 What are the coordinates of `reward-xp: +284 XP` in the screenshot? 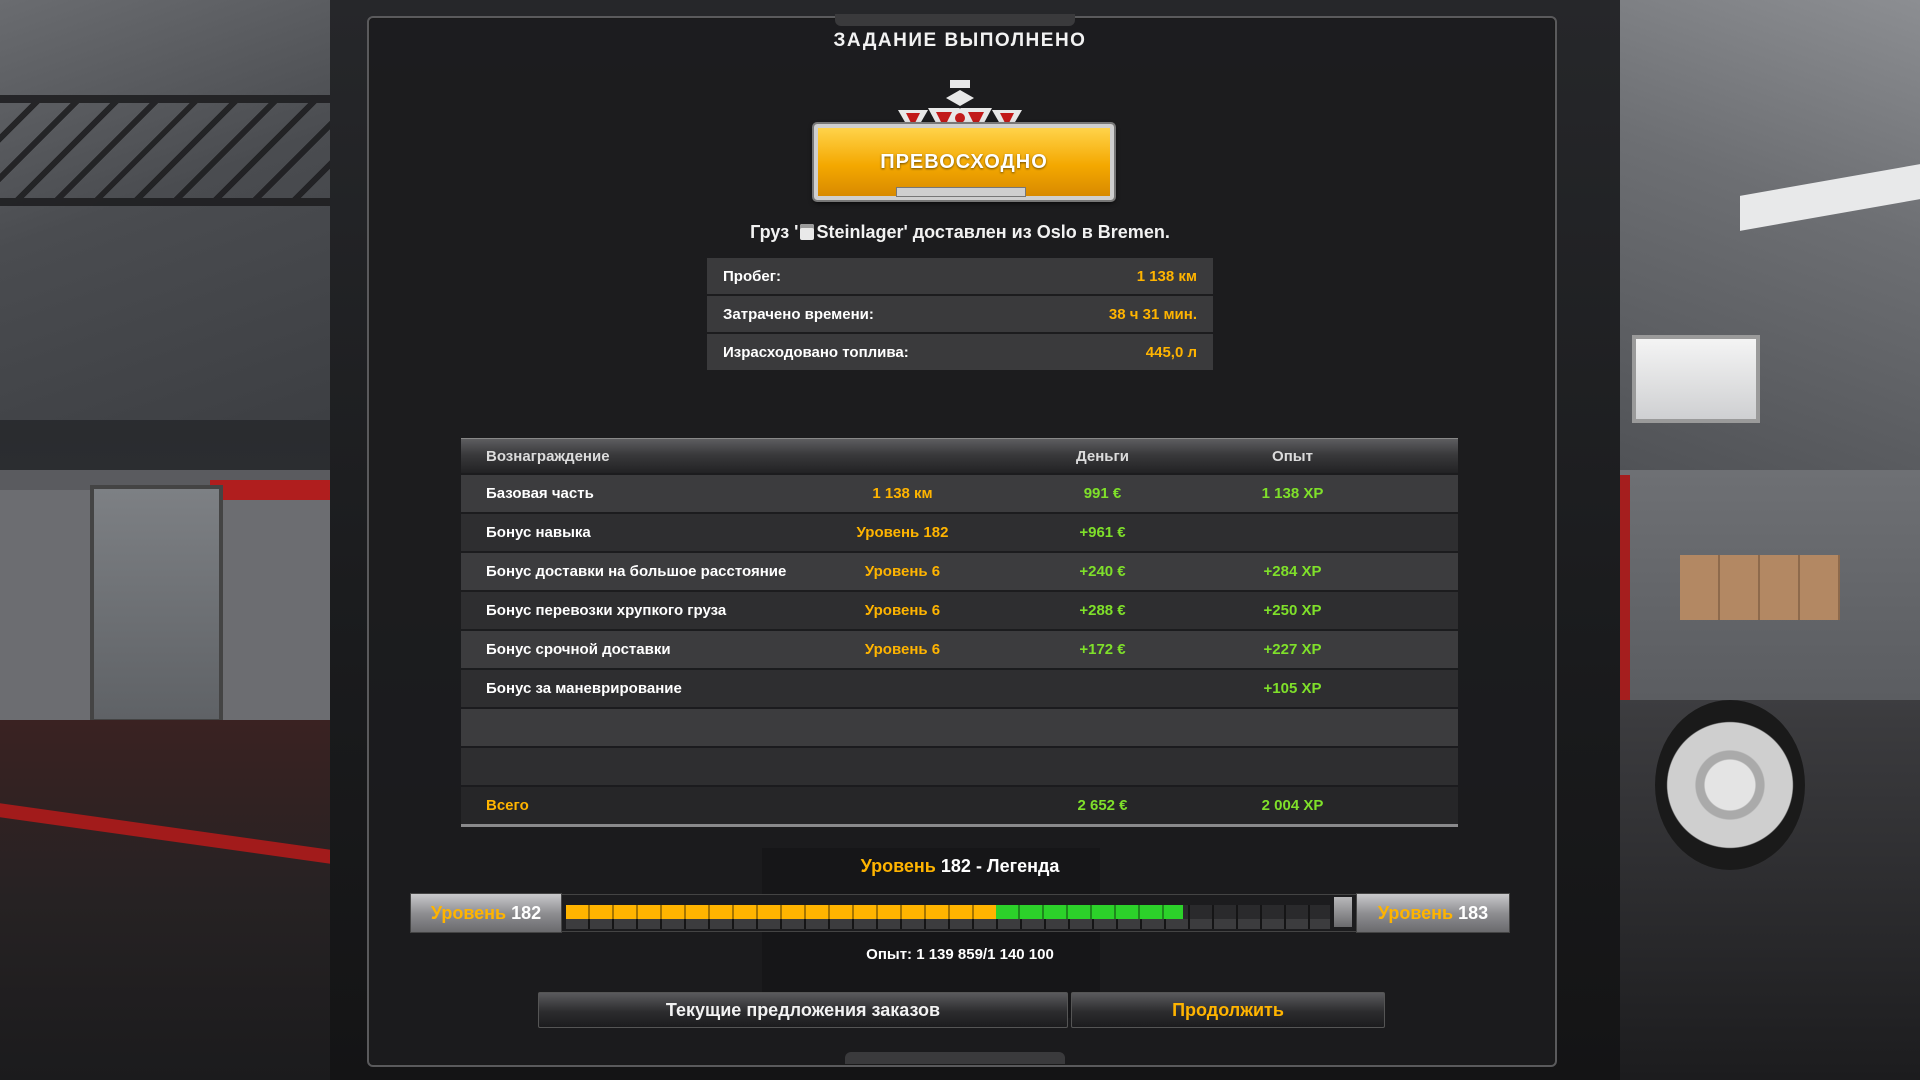 It's located at (1292, 571).